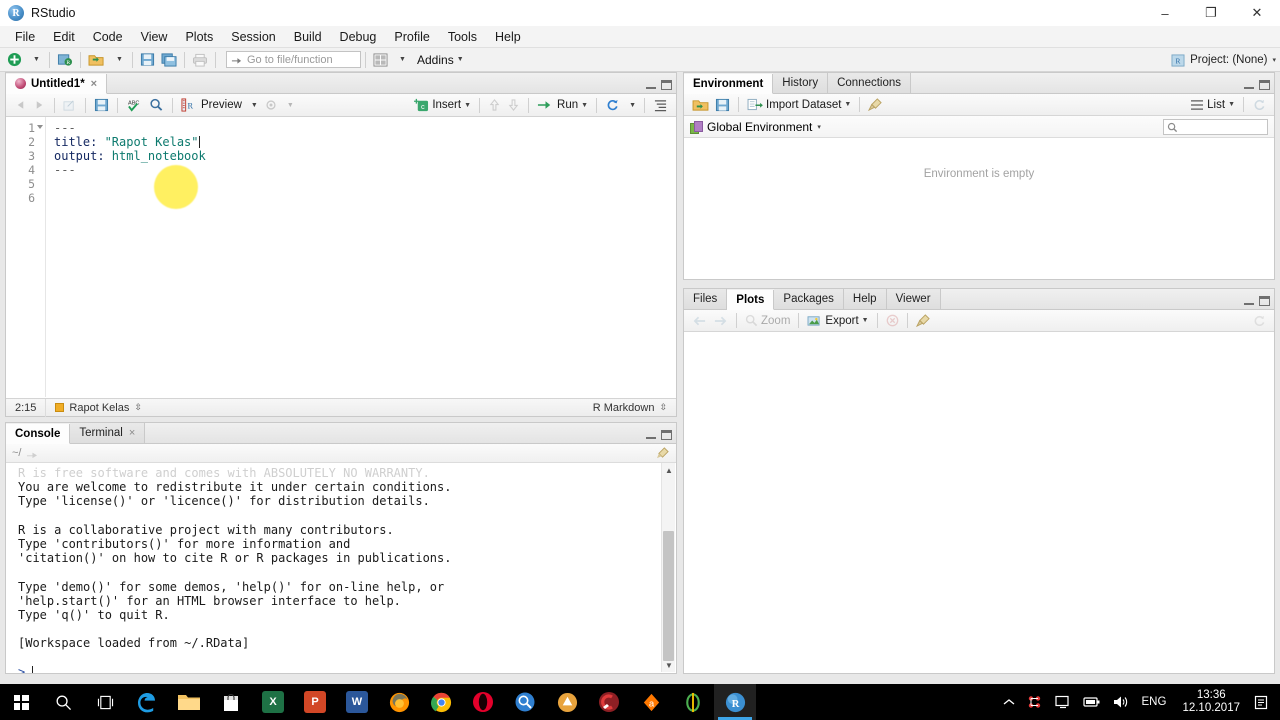 This screenshot has width=1280, height=720. I want to click on import-dataset-button: Import Dataset ▼, so click(799, 104).